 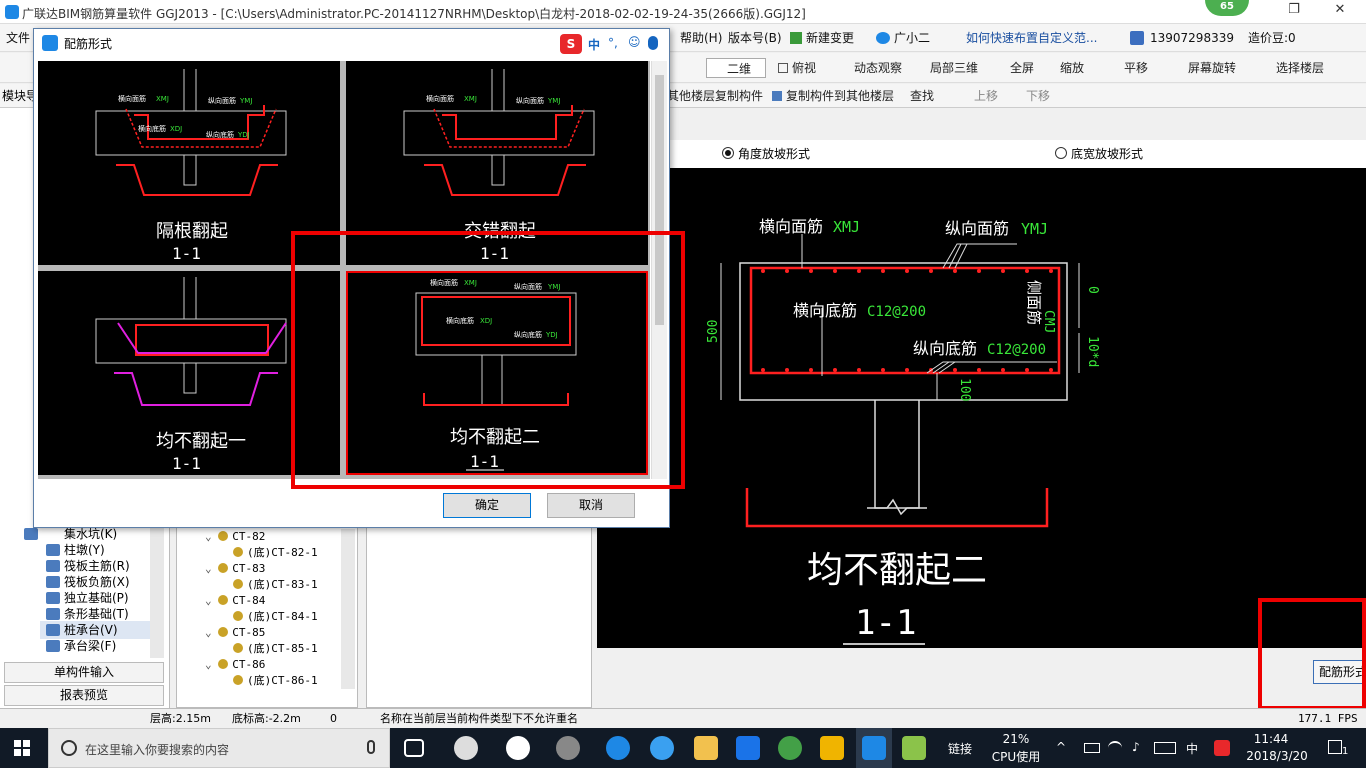 What do you see at coordinates (1294, 12) in the screenshot?
I see `restore-icon: ❐` at bounding box center [1294, 12].